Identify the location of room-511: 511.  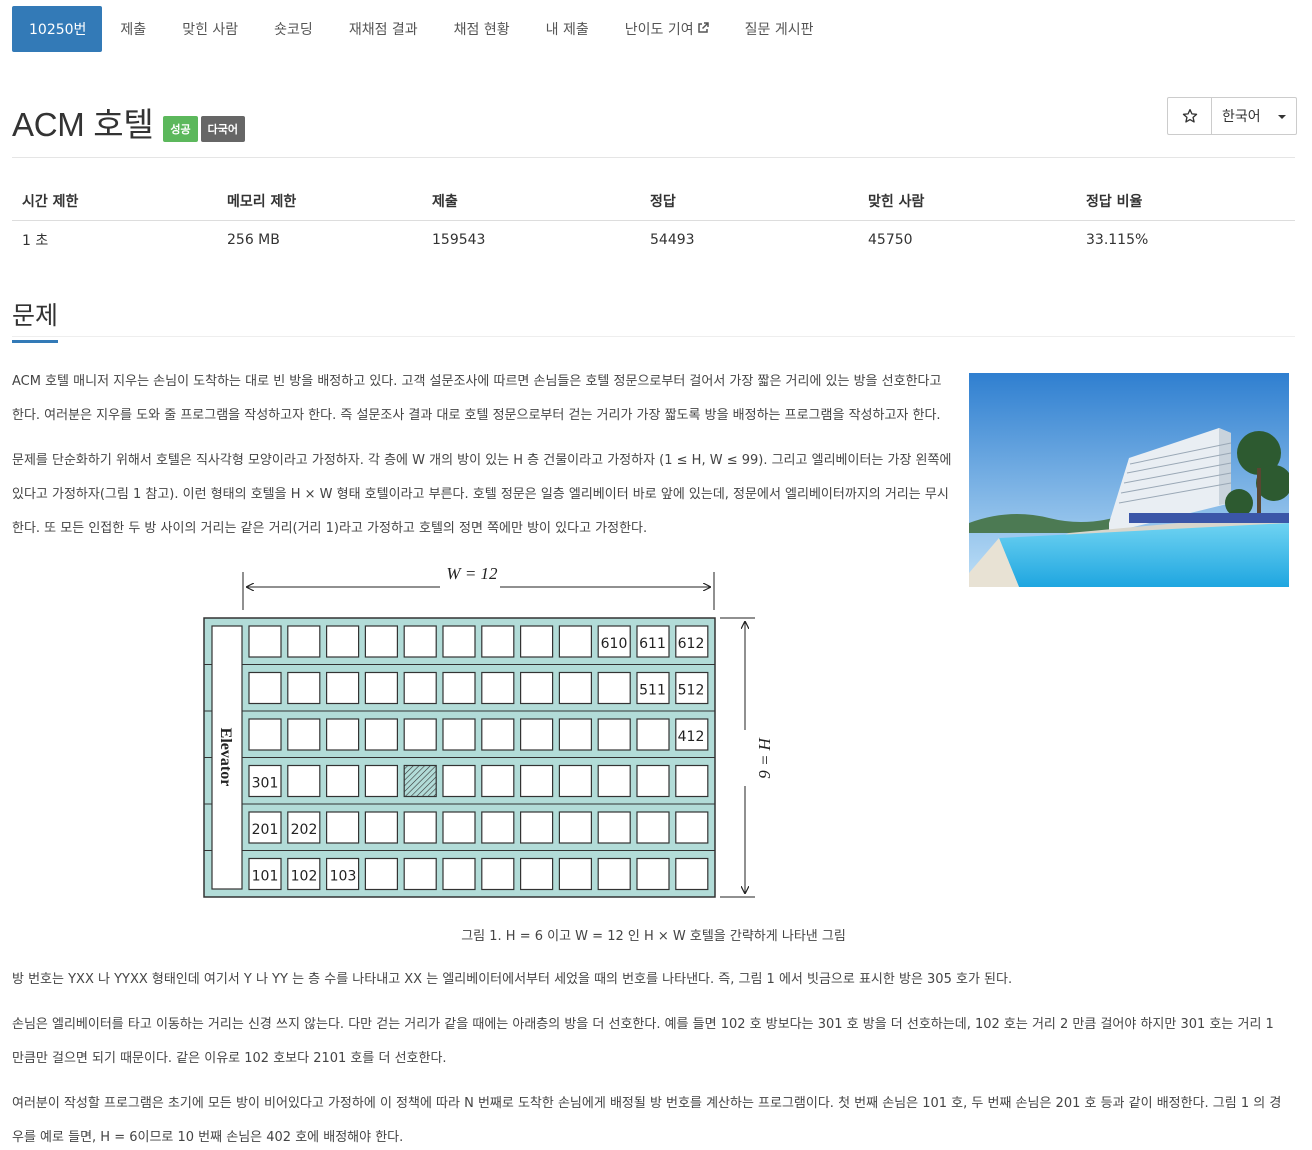
(652, 691).